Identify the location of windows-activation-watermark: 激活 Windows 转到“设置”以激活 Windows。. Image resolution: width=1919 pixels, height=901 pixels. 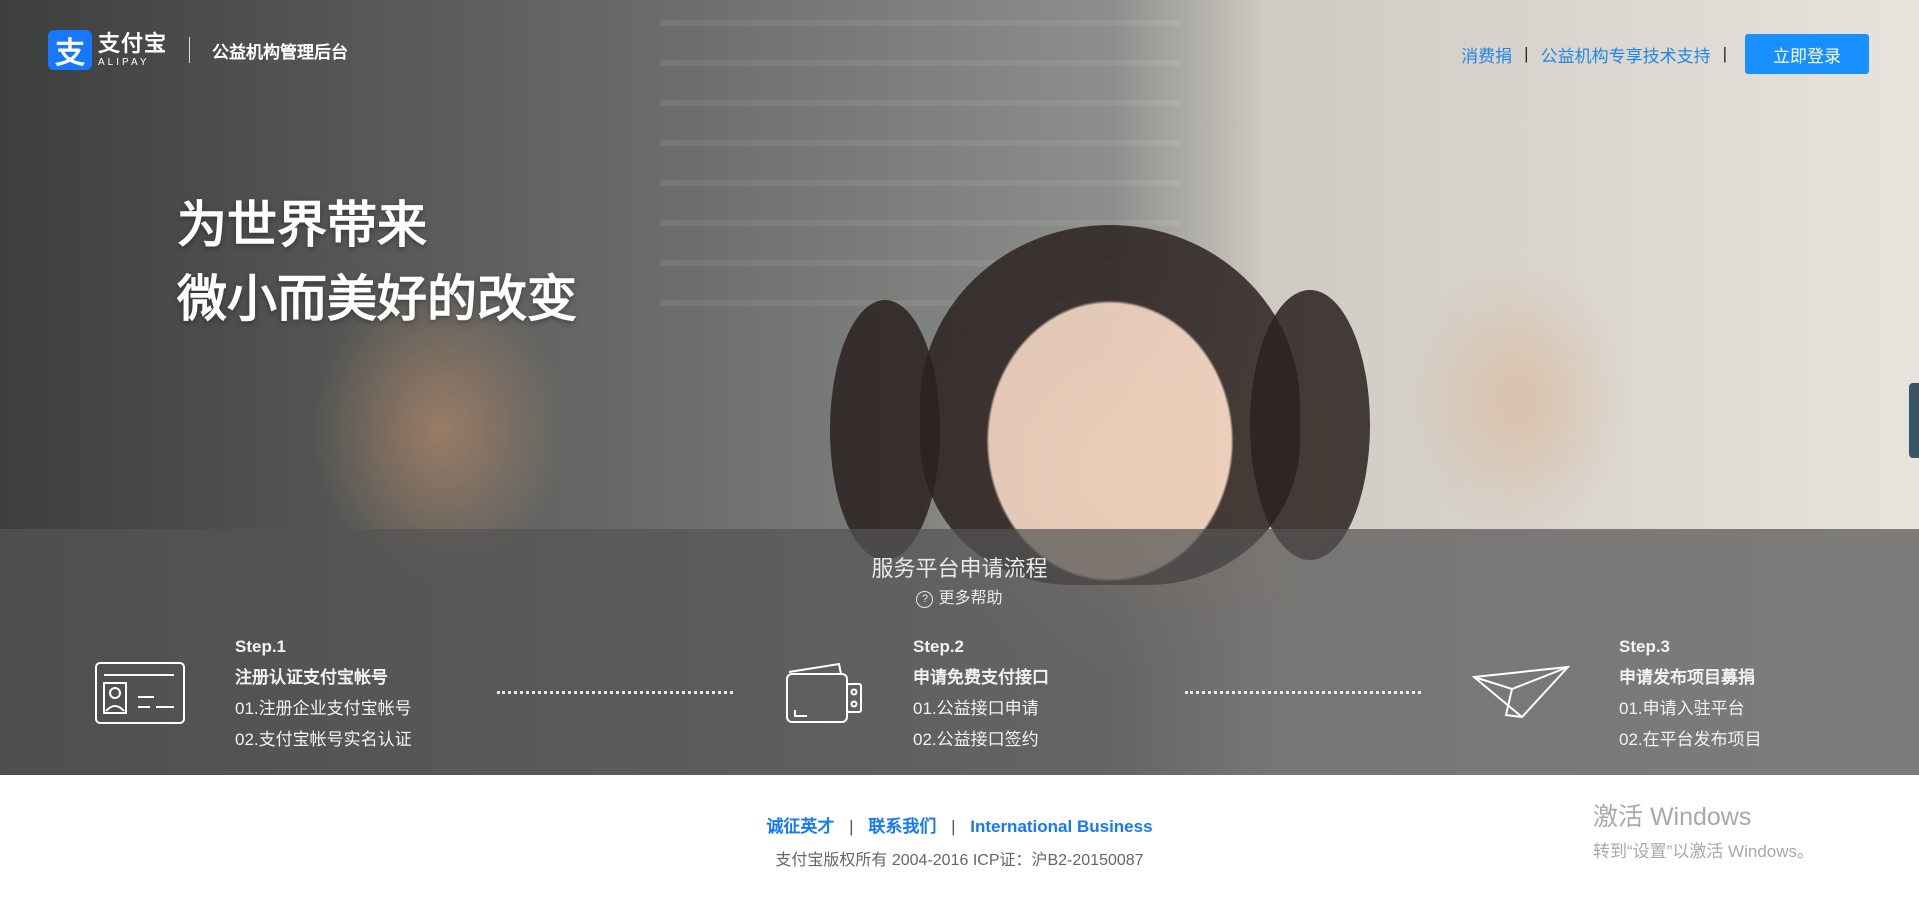
(1703, 829).